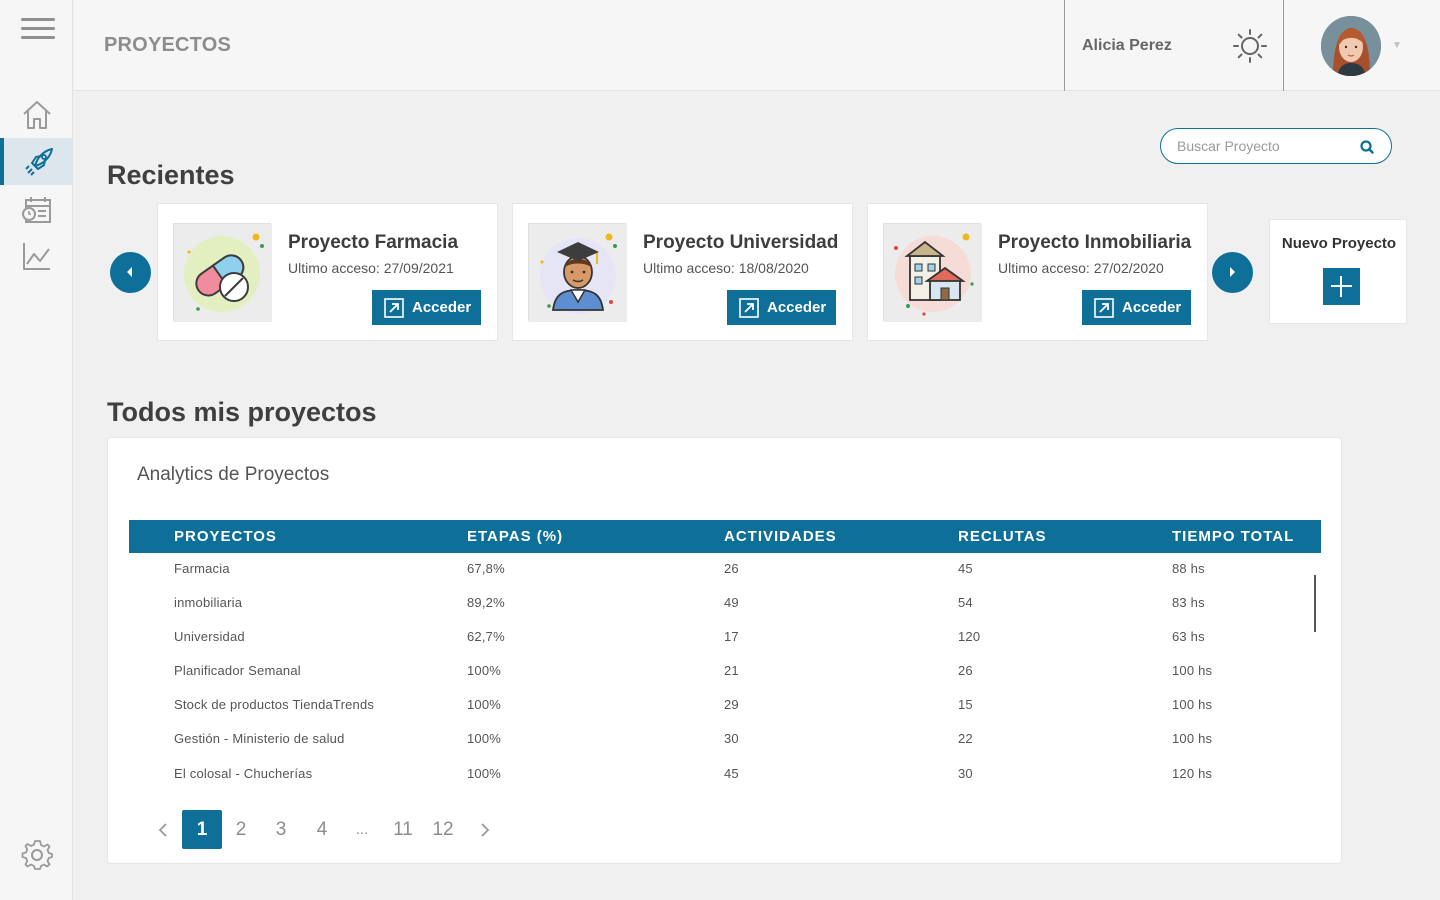  Describe the element at coordinates (222, 272) in the screenshot. I see `pills-icon` at that location.